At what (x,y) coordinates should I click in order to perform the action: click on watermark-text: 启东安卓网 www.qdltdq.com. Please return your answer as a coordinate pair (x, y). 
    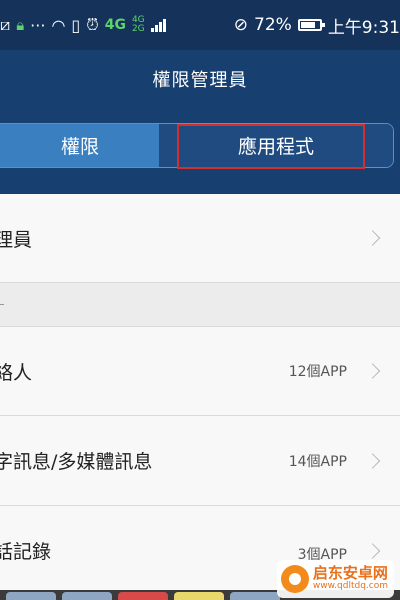
    Looking at the image, I should click on (350, 578).